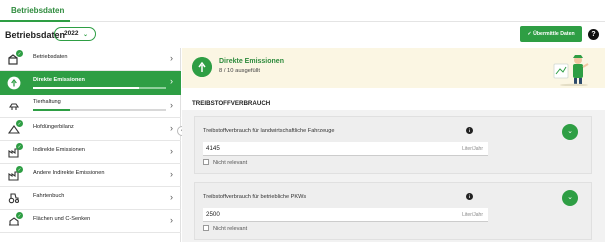 This screenshot has width=605, height=242. I want to click on banner-progress-text: 8 / 10 ausgefüllt, so click(239, 71).